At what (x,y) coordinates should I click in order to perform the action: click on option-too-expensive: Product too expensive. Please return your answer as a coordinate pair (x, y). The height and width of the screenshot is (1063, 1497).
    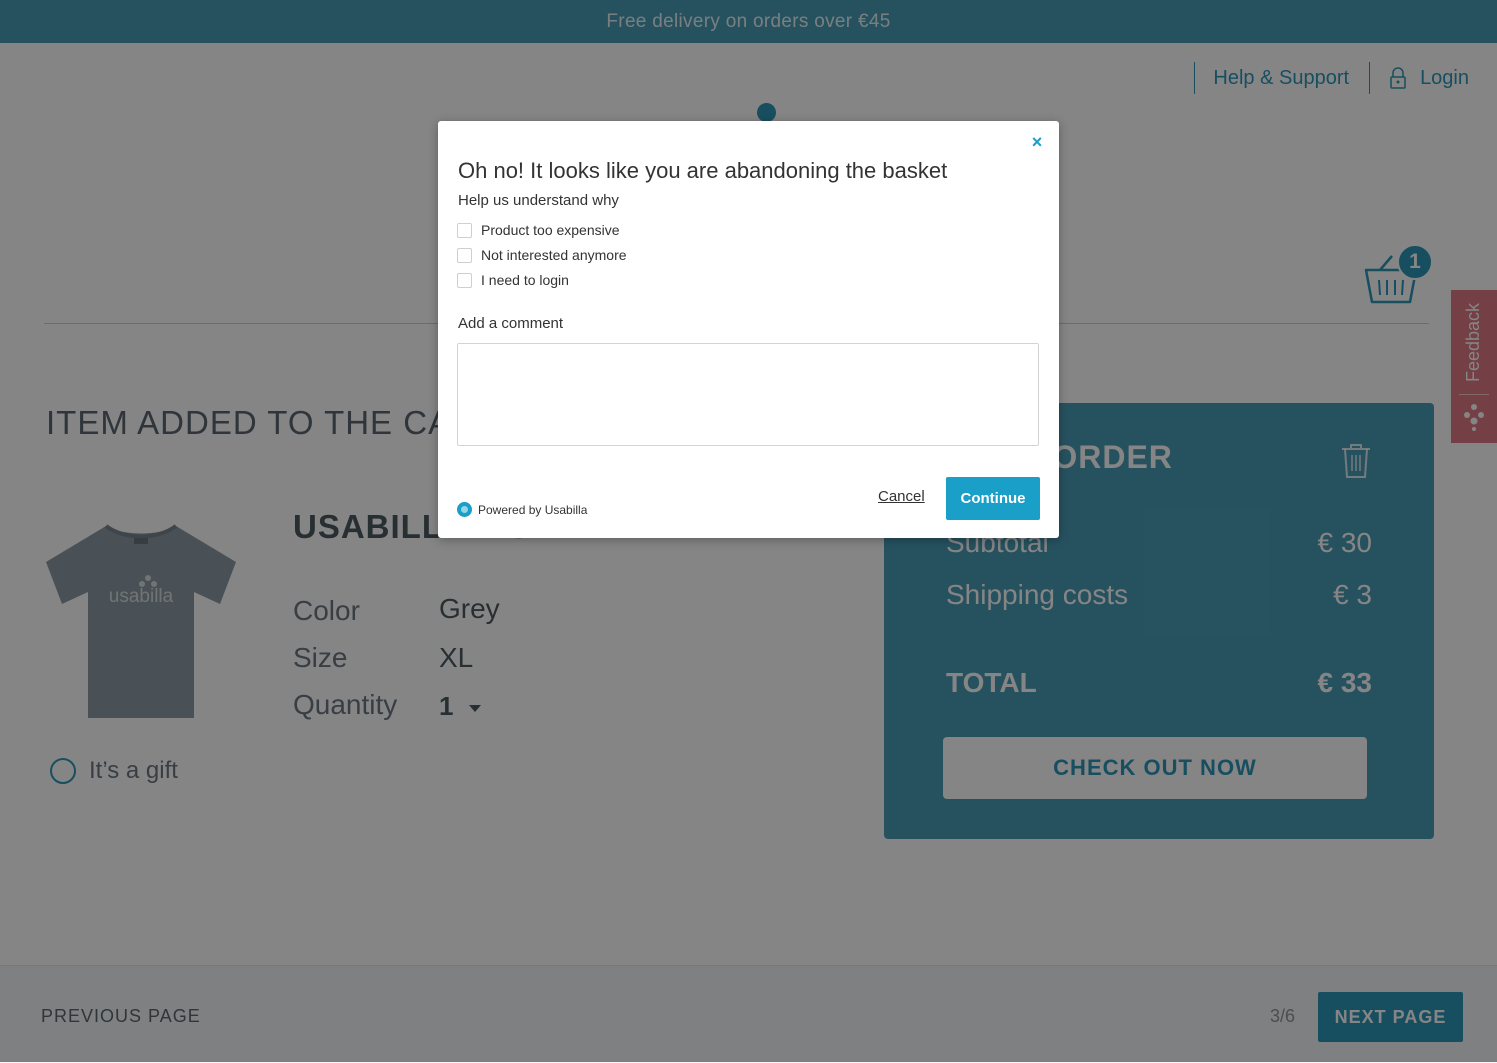
    Looking at the image, I should click on (538, 230).